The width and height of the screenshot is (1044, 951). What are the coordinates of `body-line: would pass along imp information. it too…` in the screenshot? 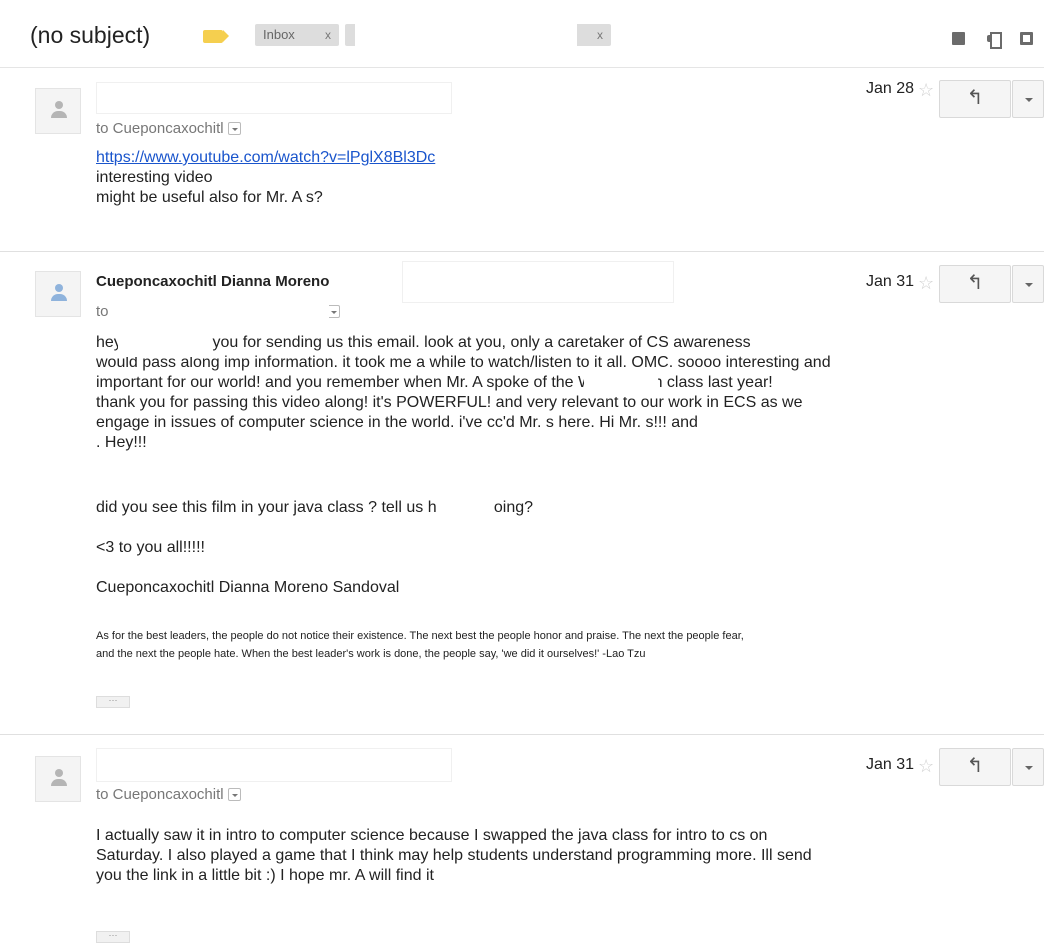 It's located at (463, 362).